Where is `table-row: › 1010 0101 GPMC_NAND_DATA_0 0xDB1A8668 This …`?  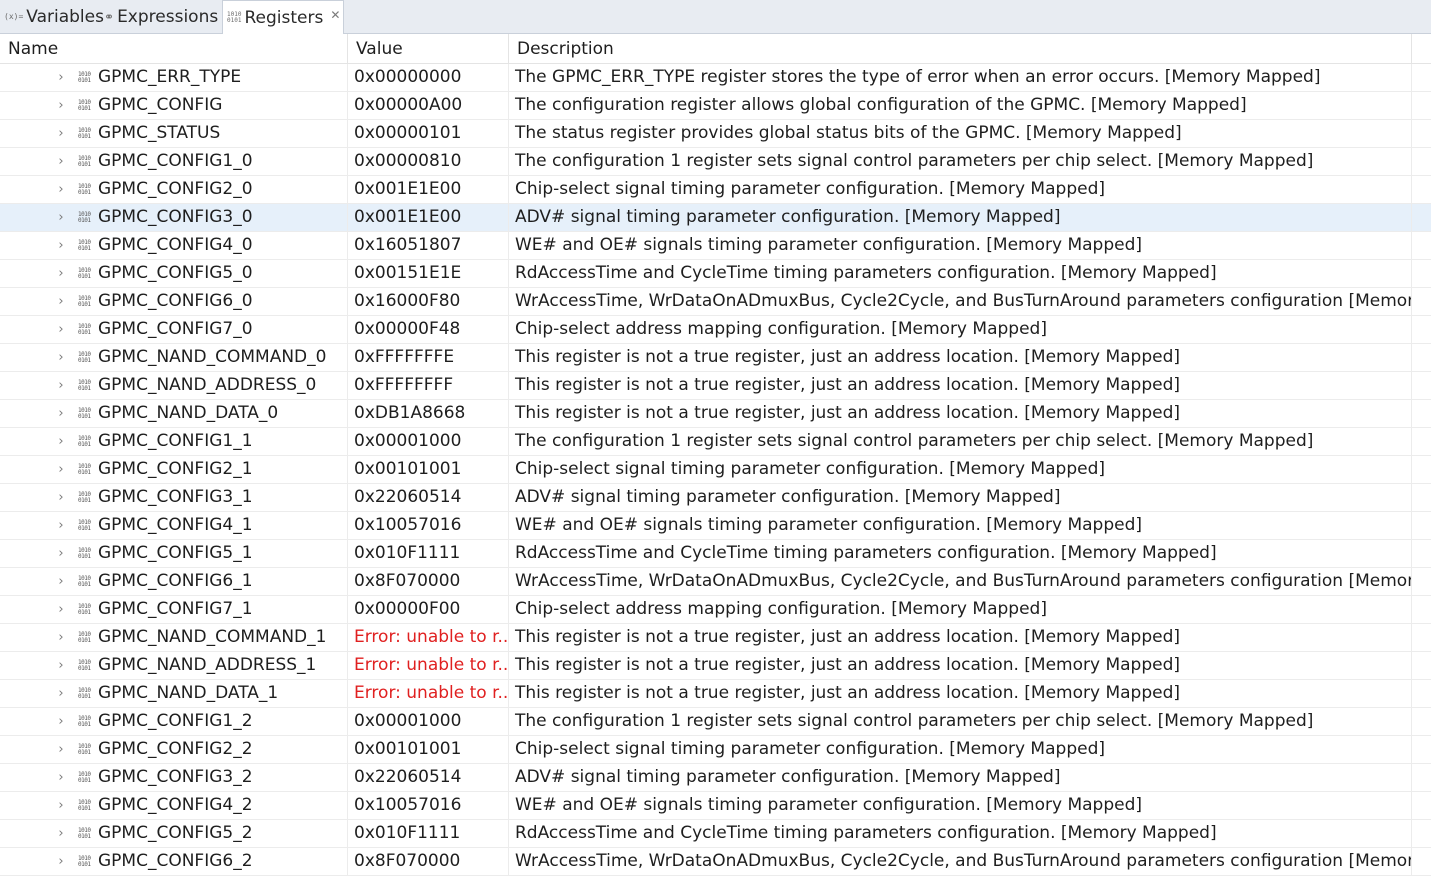
table-row: › 1010 0101 GPMC_NAND_DATA_0 0xDB1A8668 This … is located at coordinates (715, 414).